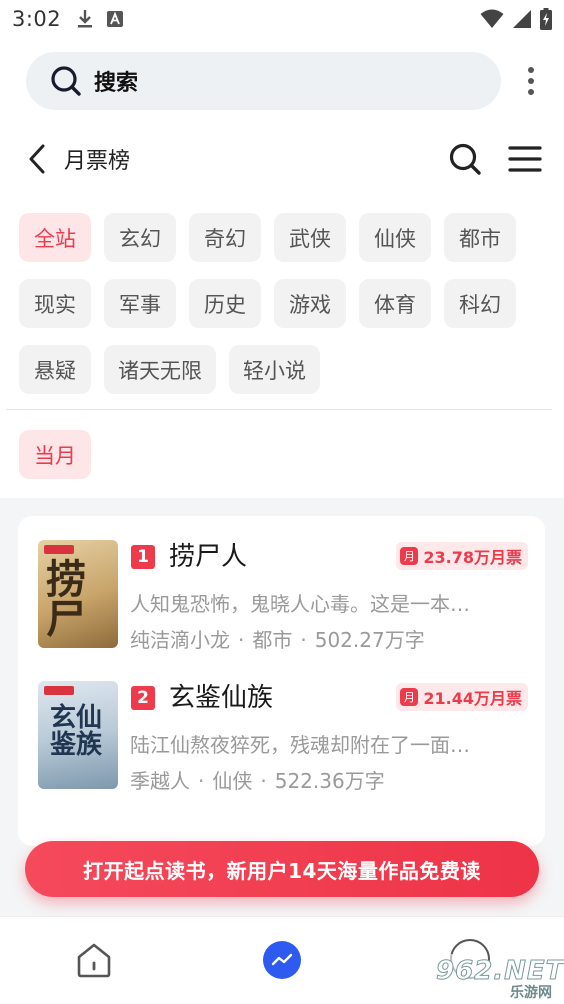 This screenshot has width=564, height=1004. Describe the element at coordinates (279, 409) in the screenshot. I see `divider` at that location.